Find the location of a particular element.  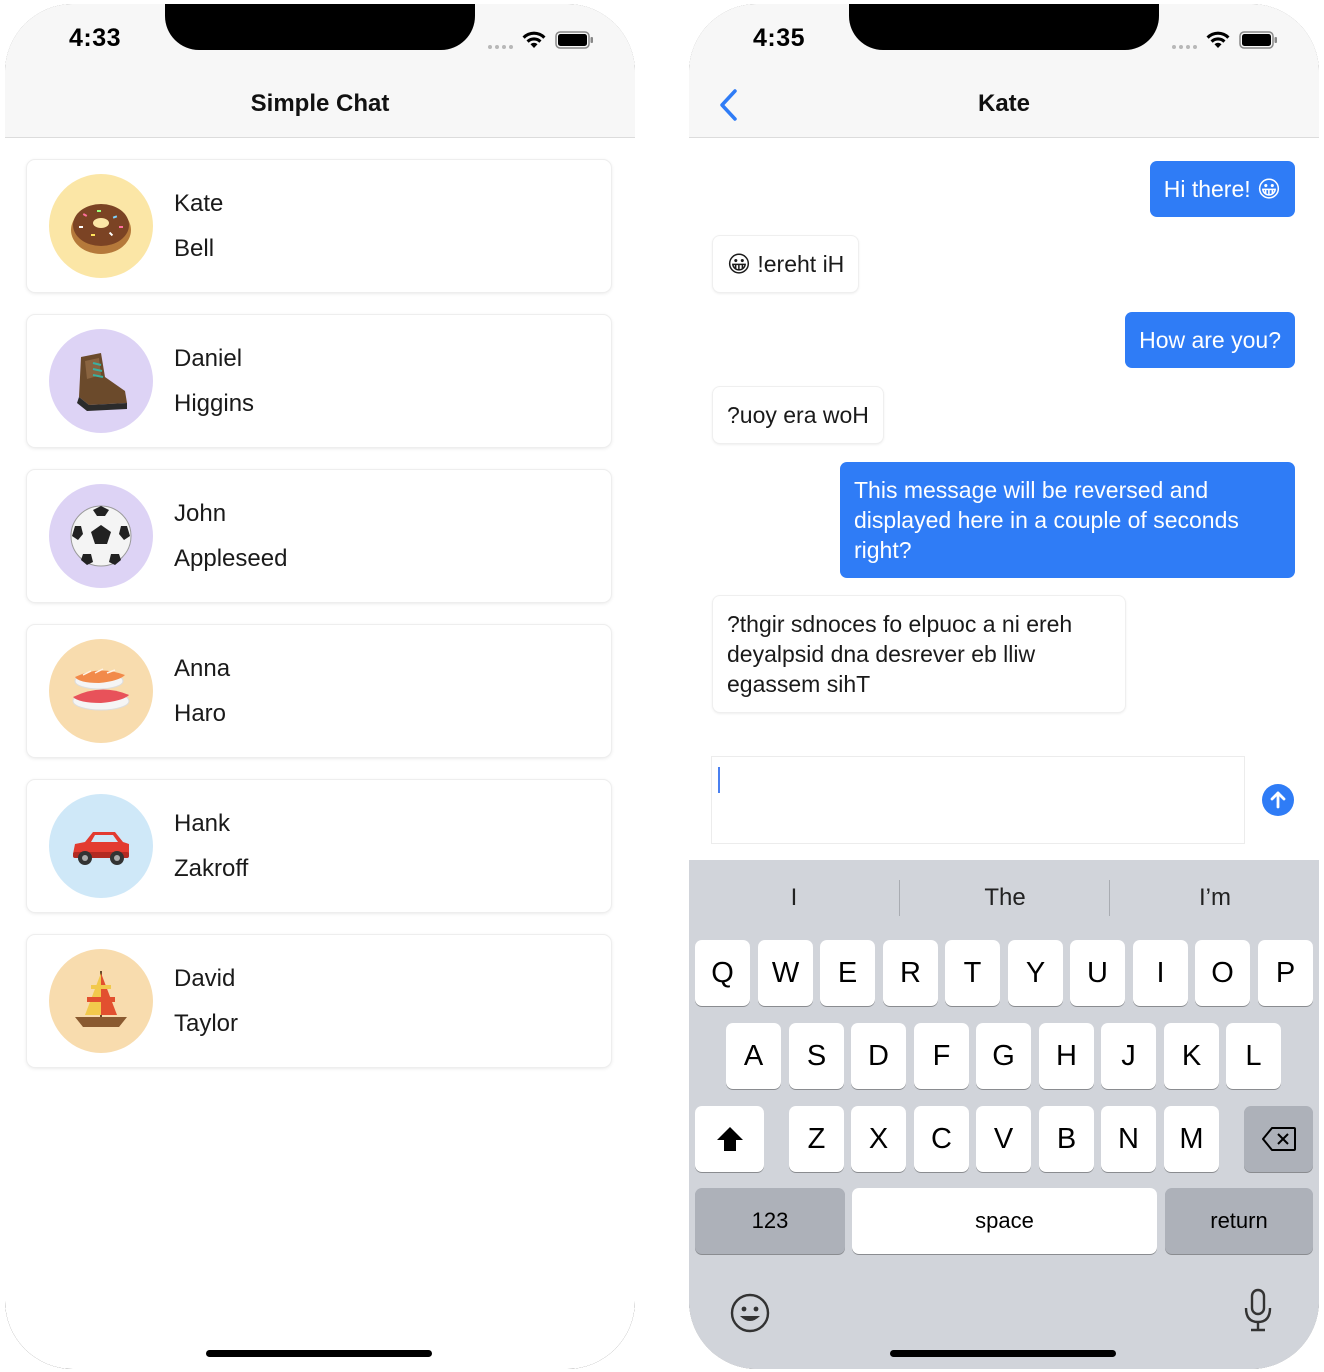

key-a: A is located at coordinates (753, 1056).